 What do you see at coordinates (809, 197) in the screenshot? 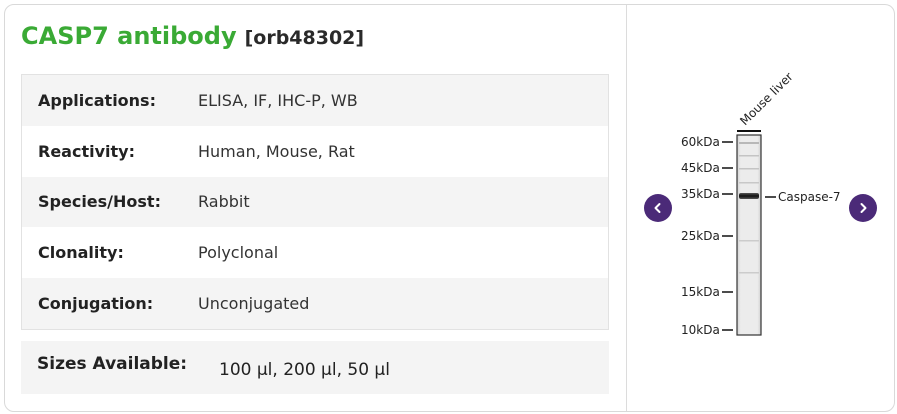
I see `band-label: Caspase-7` at bounding box center [809, 197].